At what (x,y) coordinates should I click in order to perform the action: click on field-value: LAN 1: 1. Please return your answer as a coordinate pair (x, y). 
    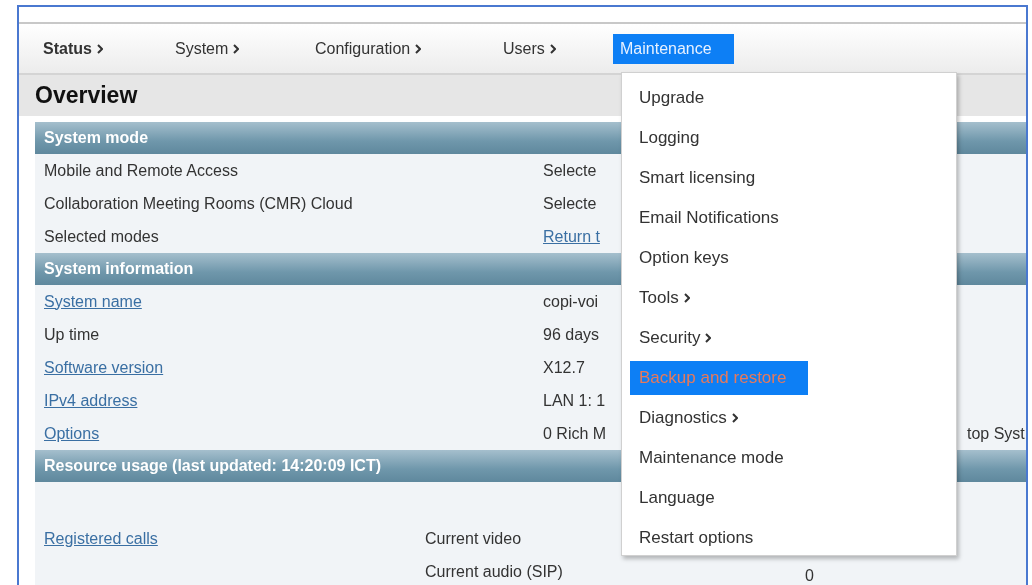
    Looking at the image, I should click on (574, 400).